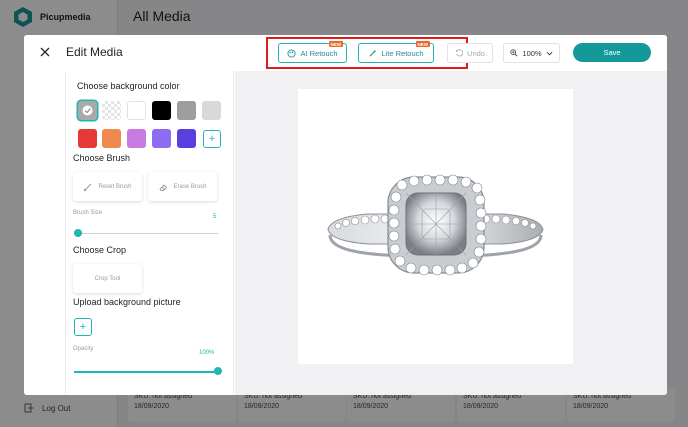 The width and height of the screenshot is (688, 427). What do you see at coordinates (215, 217) in the screenshot?
I see `brush-size-value: 5` at bounding box center [215, 217].